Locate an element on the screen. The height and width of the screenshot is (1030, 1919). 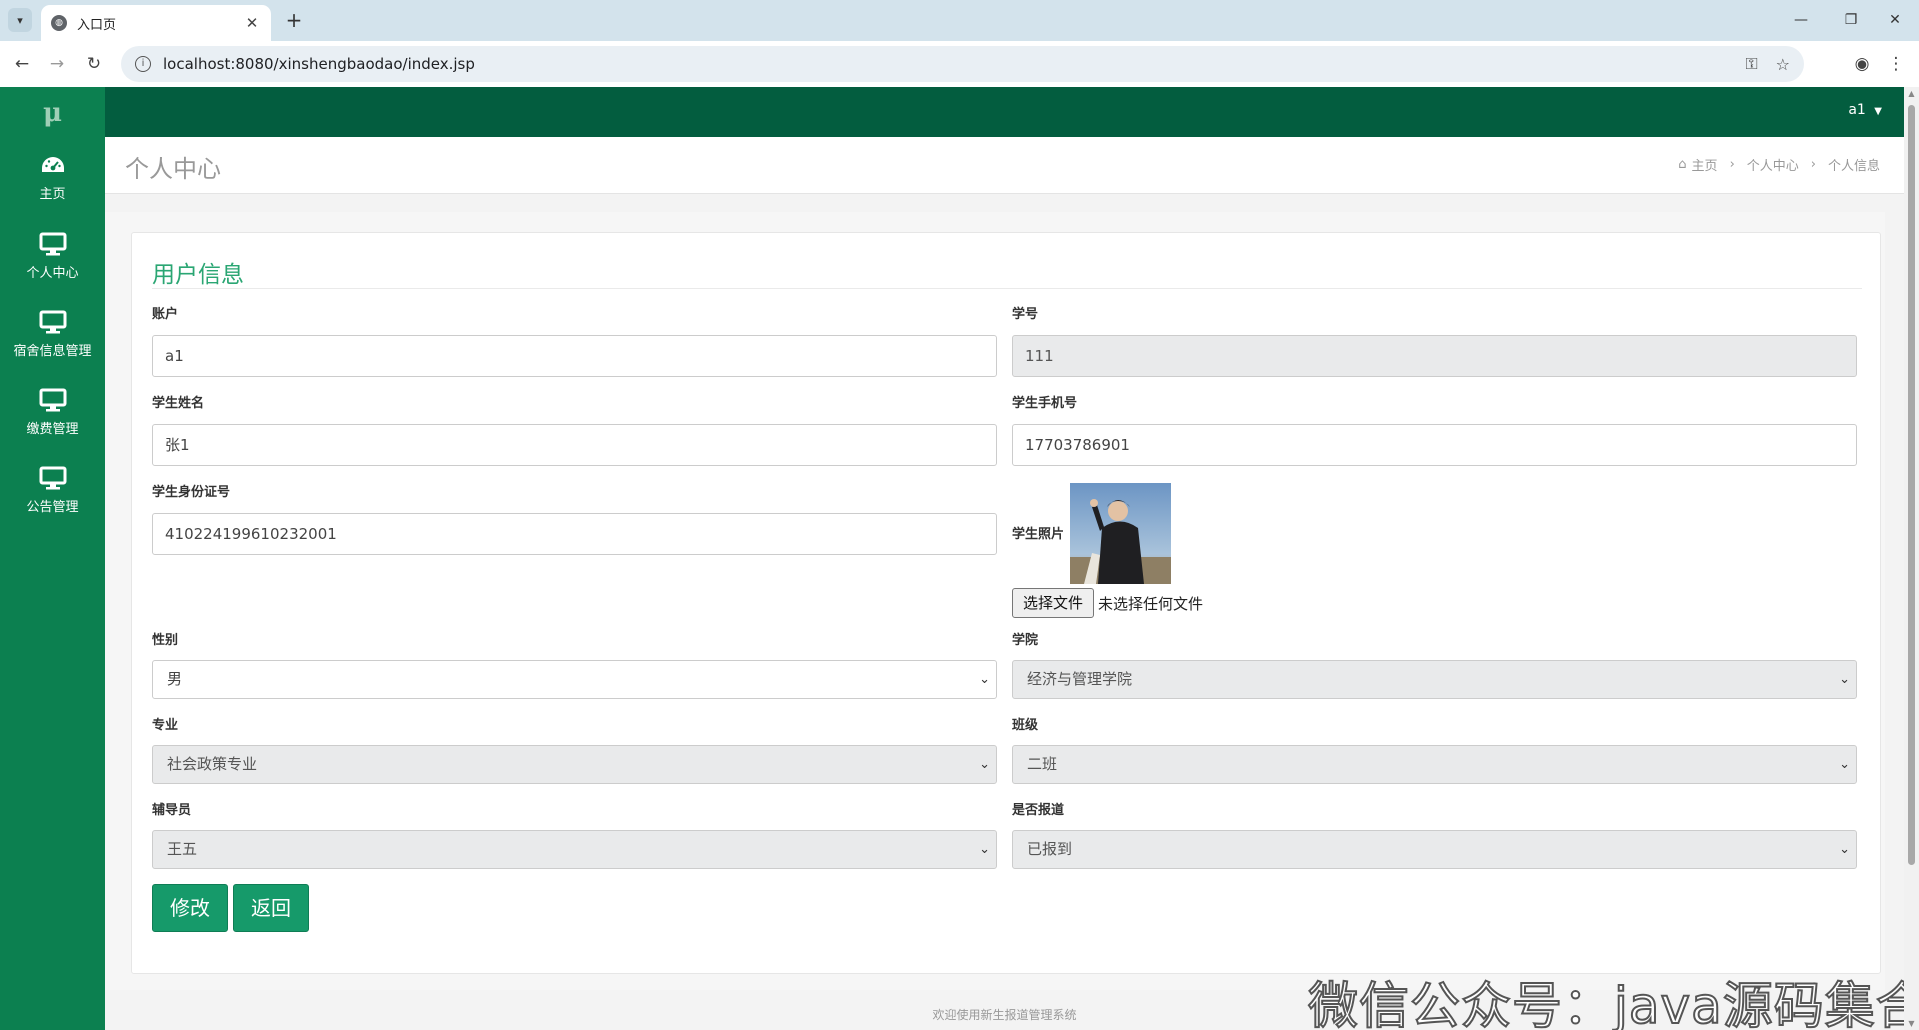
gender-select: 男 ⌄ is located at coordinates (574, 679).